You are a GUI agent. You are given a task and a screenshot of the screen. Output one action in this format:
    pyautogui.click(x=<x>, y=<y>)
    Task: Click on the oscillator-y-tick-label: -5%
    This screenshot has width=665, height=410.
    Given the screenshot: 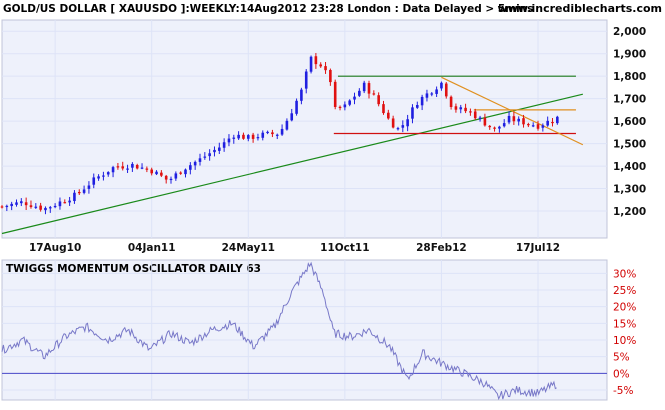 What is the action you would take?
    pyautogui.click(x=623, y=391)
    